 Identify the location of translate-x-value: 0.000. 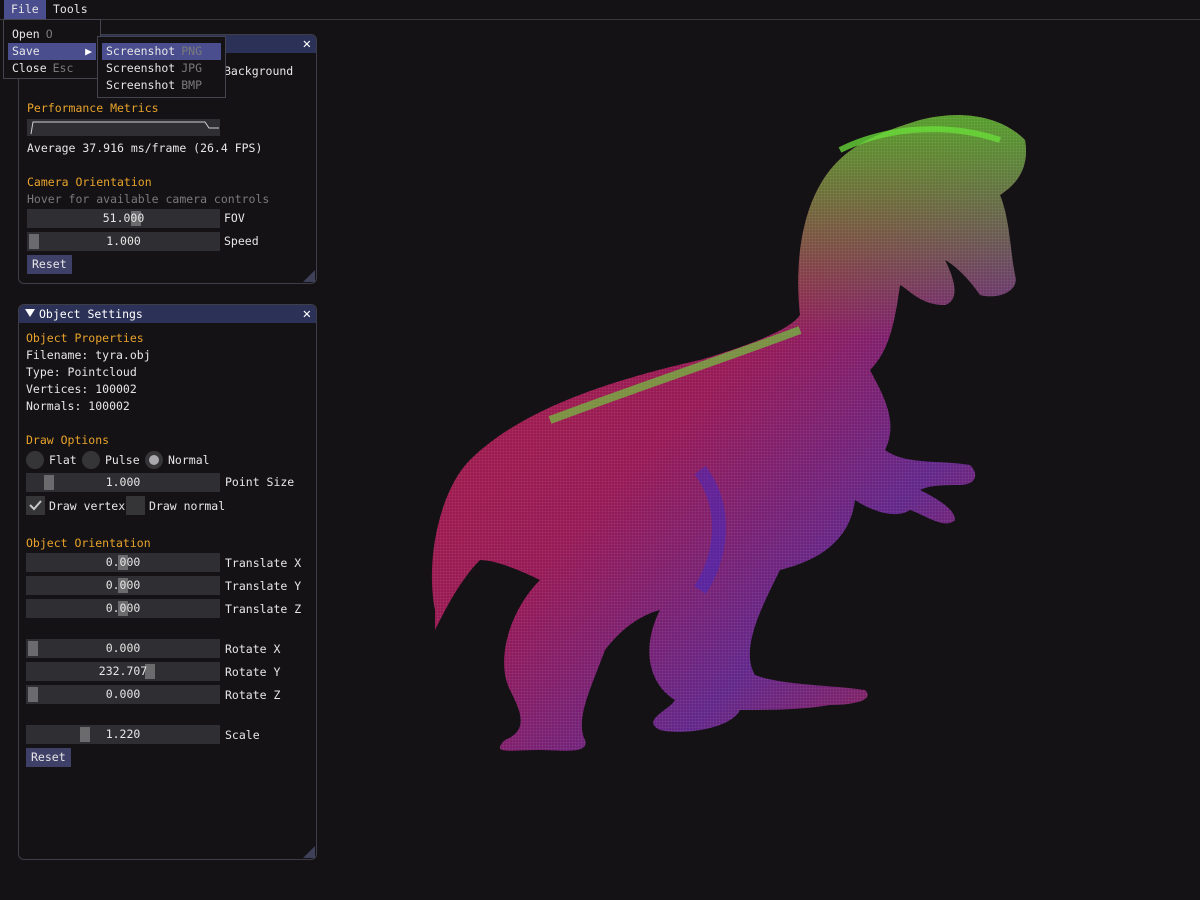
(123, 562).